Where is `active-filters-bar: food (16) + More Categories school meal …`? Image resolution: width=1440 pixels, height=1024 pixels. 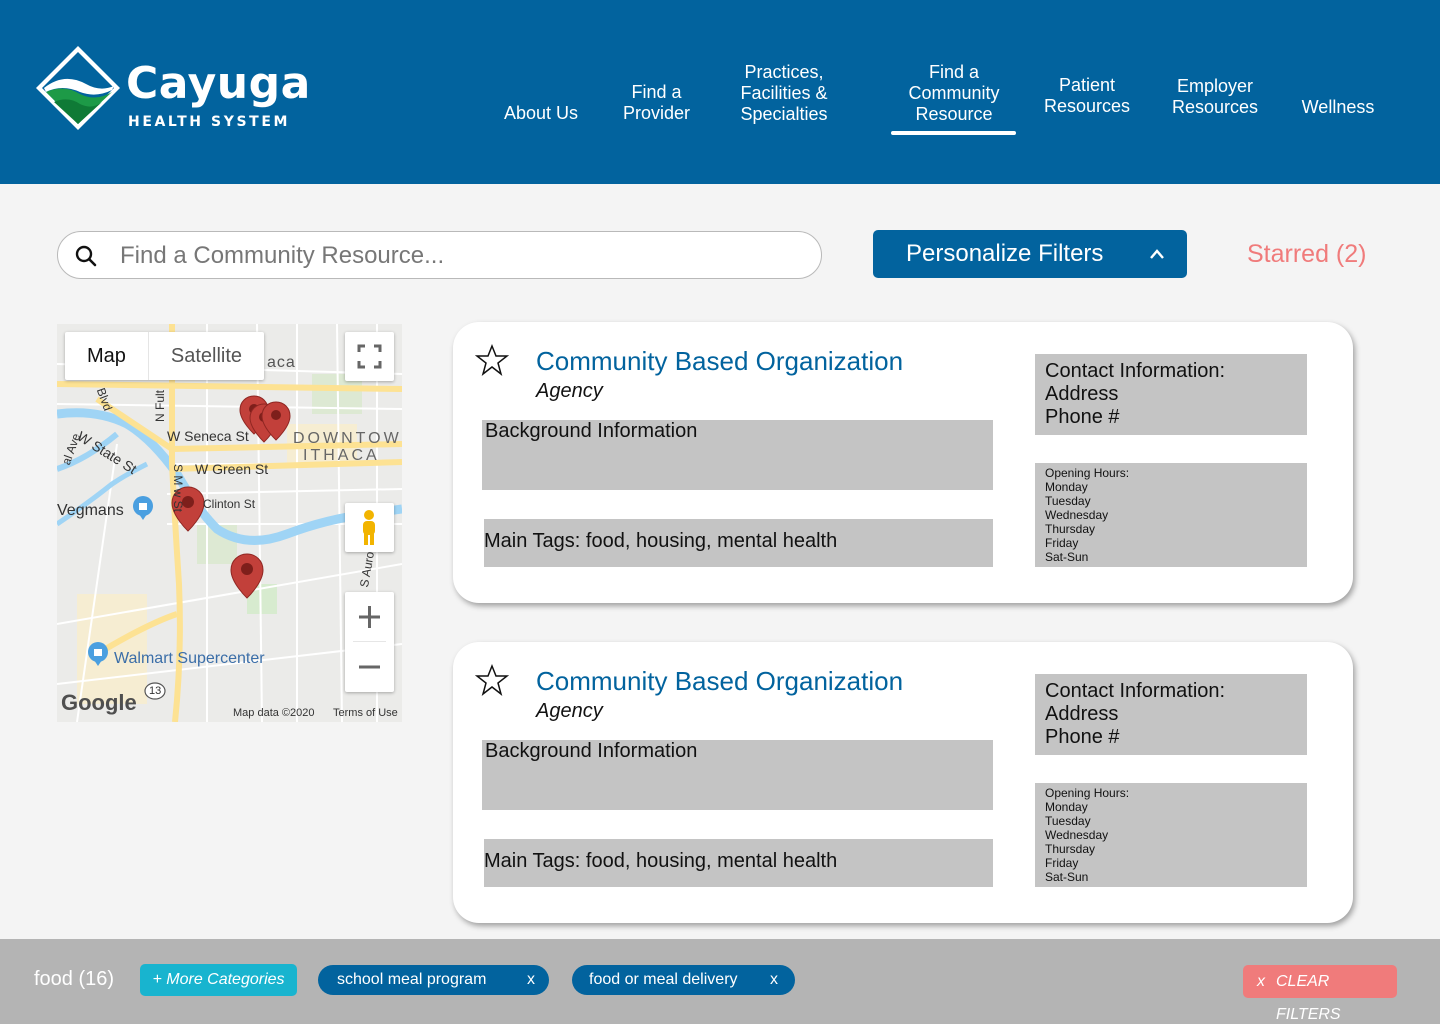 active-filters-bar: food (16) + More Categories school meal … is located at coordinates (720, 981).